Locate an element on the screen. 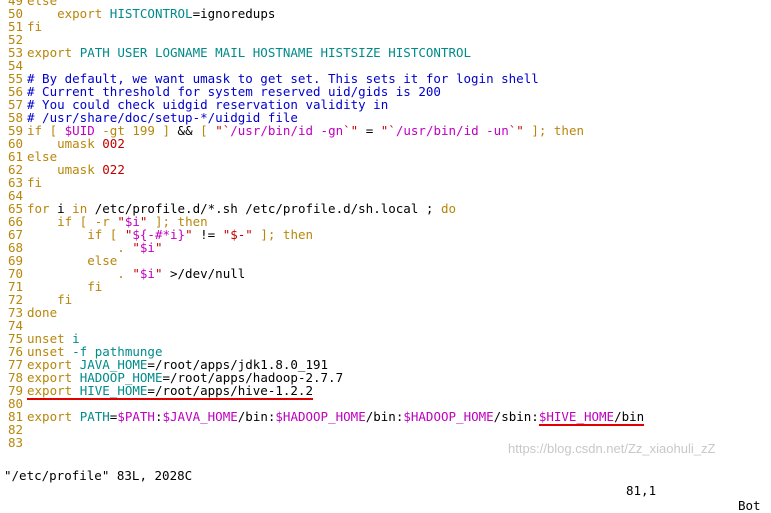 The height and width of the screenshot is (513, 771). code-token: HISTCONTROL is located at coordinates (151, 13).